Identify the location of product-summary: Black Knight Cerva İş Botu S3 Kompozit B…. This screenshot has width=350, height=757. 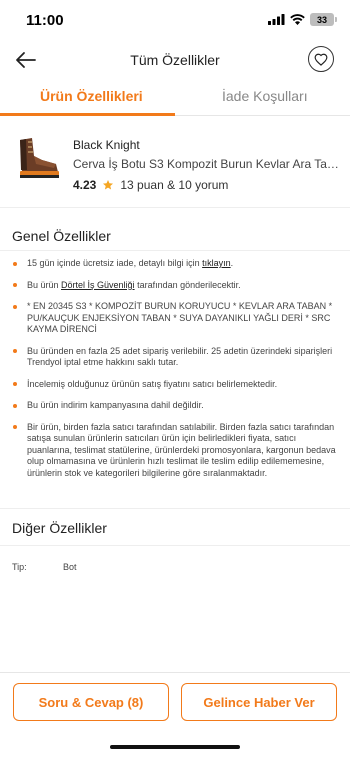
(175, 163).